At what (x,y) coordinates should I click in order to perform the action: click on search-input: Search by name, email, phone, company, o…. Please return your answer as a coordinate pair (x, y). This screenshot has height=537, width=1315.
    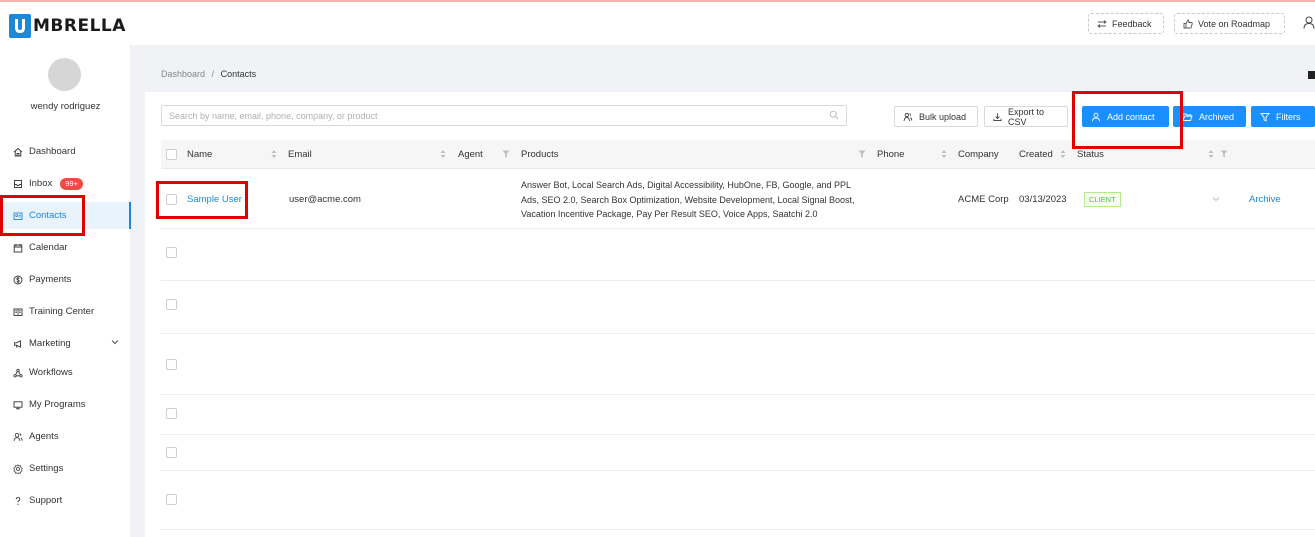
    Looking at the image, I should click on (504, 115).